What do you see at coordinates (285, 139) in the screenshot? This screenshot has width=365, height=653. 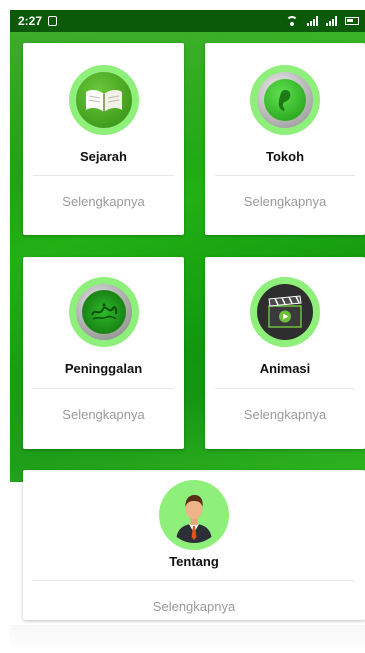 I see `card-tokoh: Tokoh Selengkapnya` at bounding box center [285, 139].